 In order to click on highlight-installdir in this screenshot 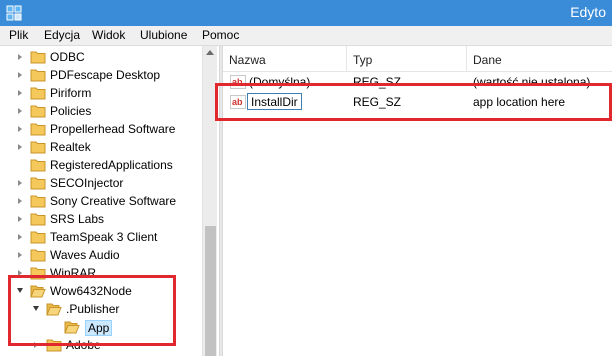, I will do `click(413, 102)`.